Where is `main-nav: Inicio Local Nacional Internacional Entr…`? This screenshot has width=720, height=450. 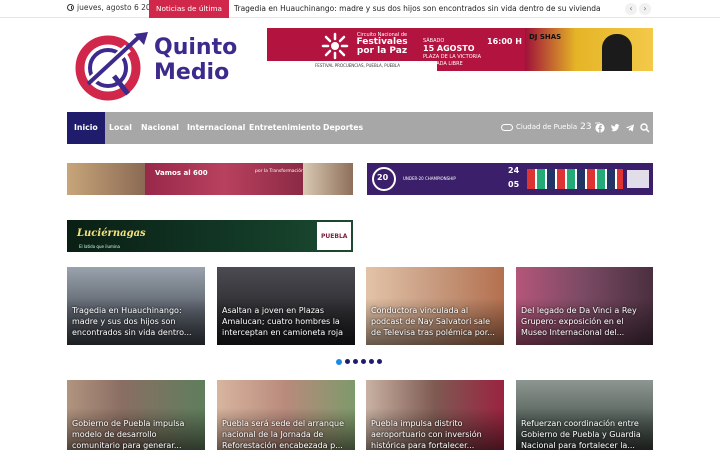 main-nav: Inicio Local Nacional Internacional Entr… is located at coordinates (360, 128).